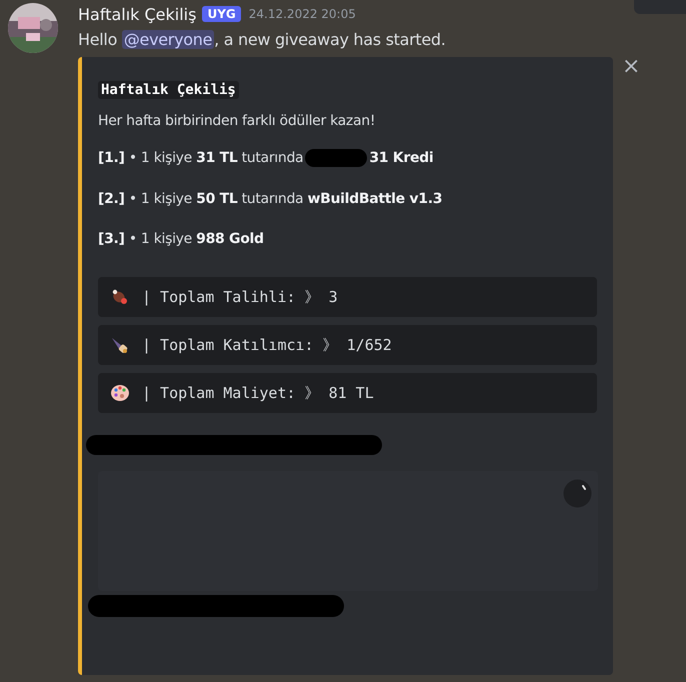 Image resolution: width=686 pixels, height=682 pixels. What do you see at coordinates (120, 393) in the screenshot?
I see `palette-icon` at bounding box center [120, 393].